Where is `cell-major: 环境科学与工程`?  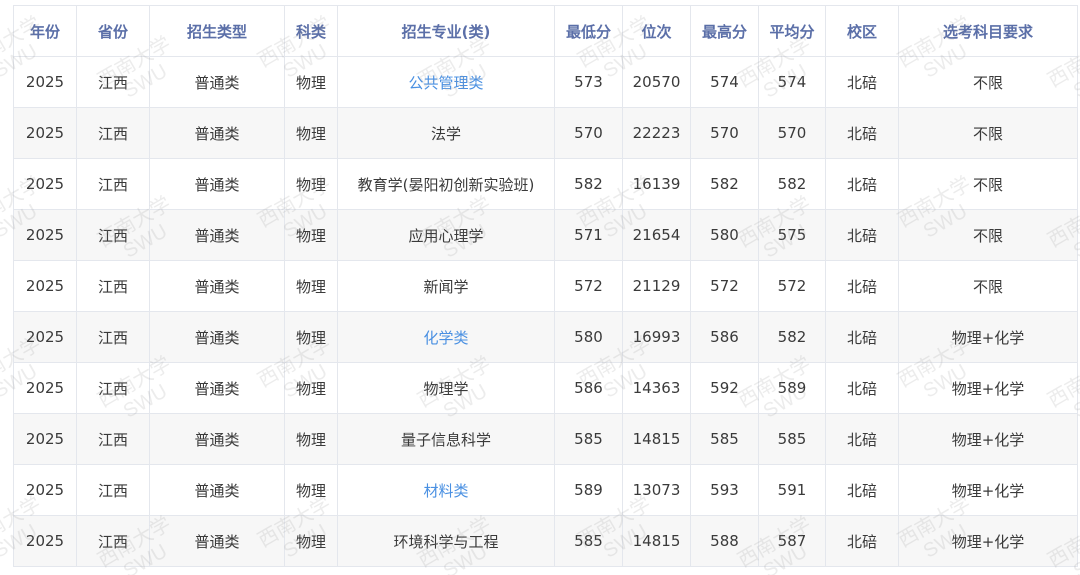
cell-major: 环境科学与工程 is located at coordinates (446, 541).